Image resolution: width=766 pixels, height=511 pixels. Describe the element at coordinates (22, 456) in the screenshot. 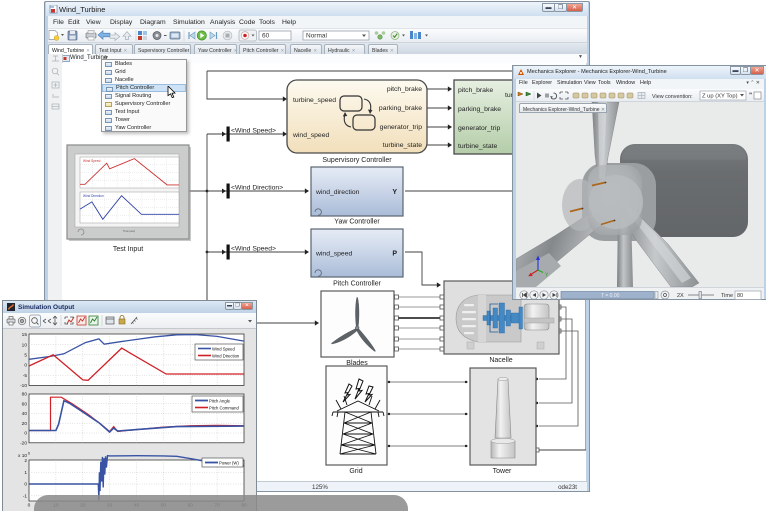

I see `svg-text: x 10` at that location.